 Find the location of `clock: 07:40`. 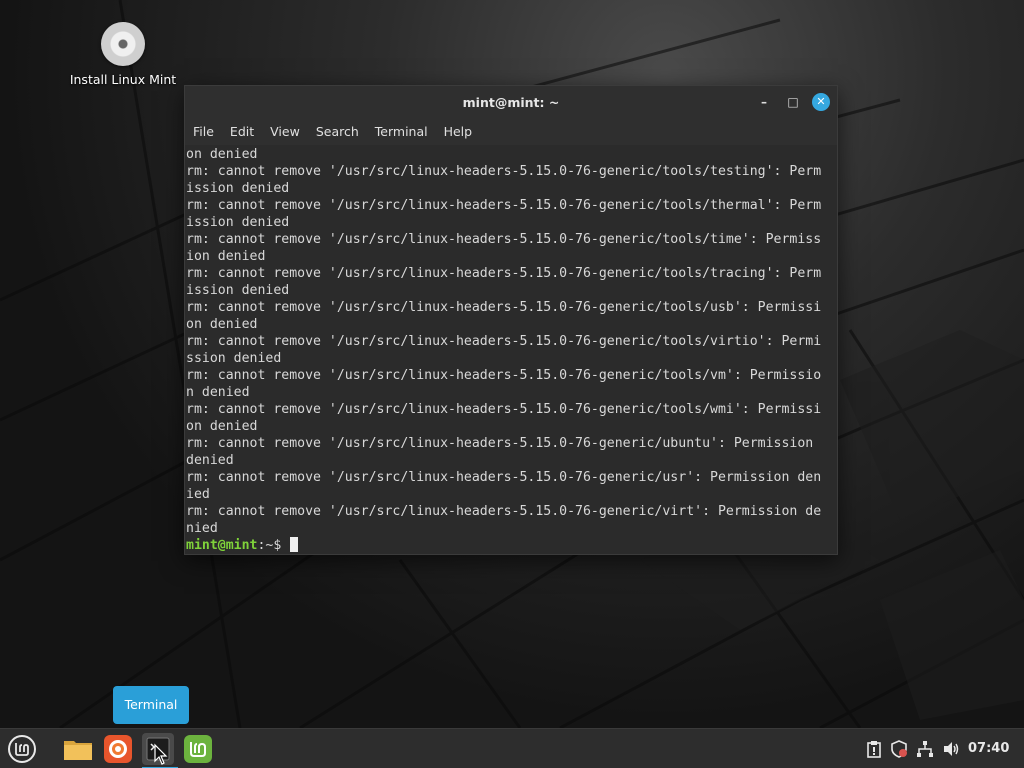

clock: 07:40 is located at coordinates (988, 748).